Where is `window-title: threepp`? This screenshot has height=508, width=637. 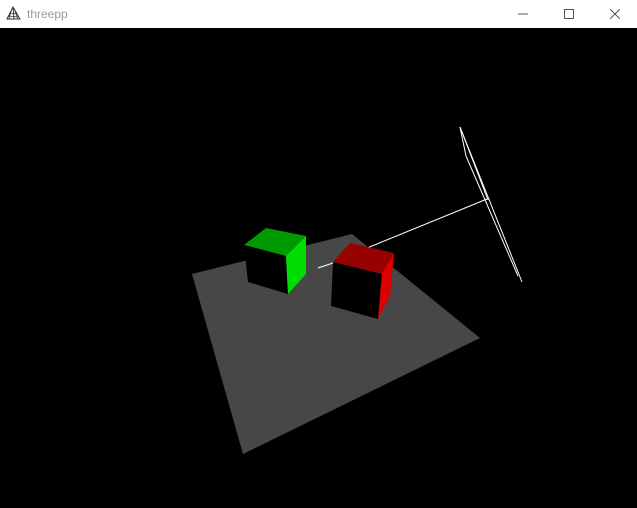
window-title: threepp is located at coordinates (47, 14).